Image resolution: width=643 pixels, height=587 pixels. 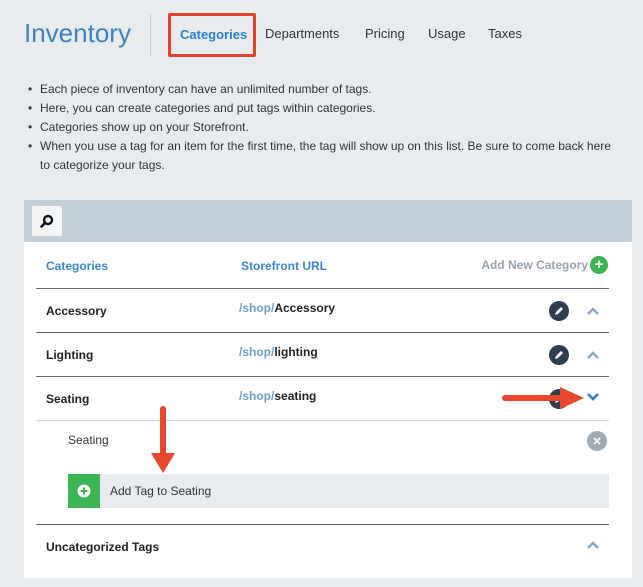 What do you see at coordinates (68, 399) in the screenshot?
I see `category-name-seating: Seating` at bounding box center [68, 399].